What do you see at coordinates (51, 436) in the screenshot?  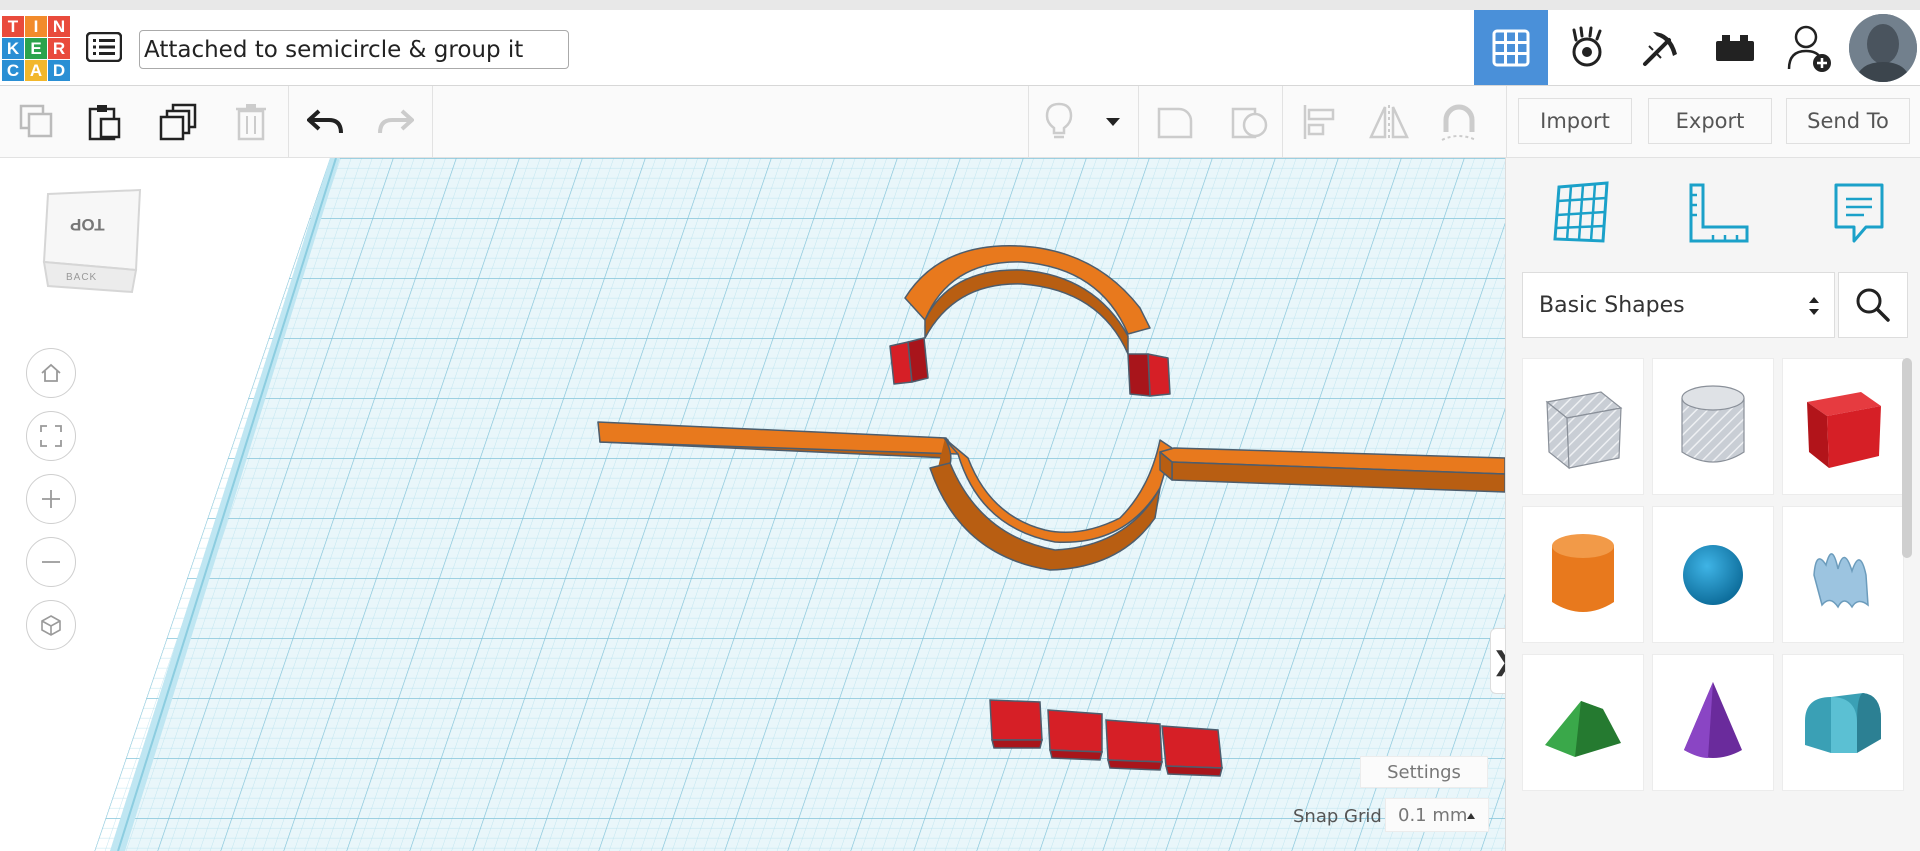 I see `fit-view-button` at bounding box center [51, 436].